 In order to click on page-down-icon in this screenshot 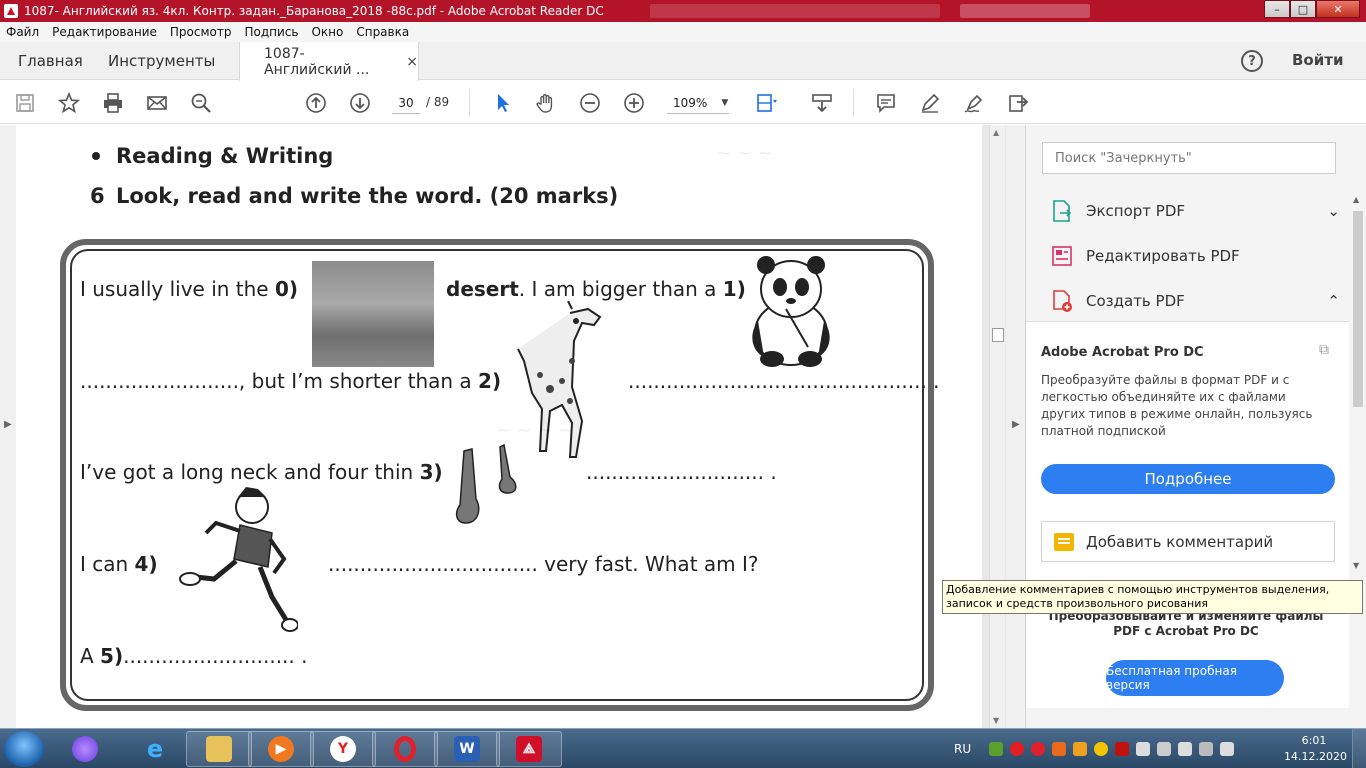, I will do `click(360, 103)`.